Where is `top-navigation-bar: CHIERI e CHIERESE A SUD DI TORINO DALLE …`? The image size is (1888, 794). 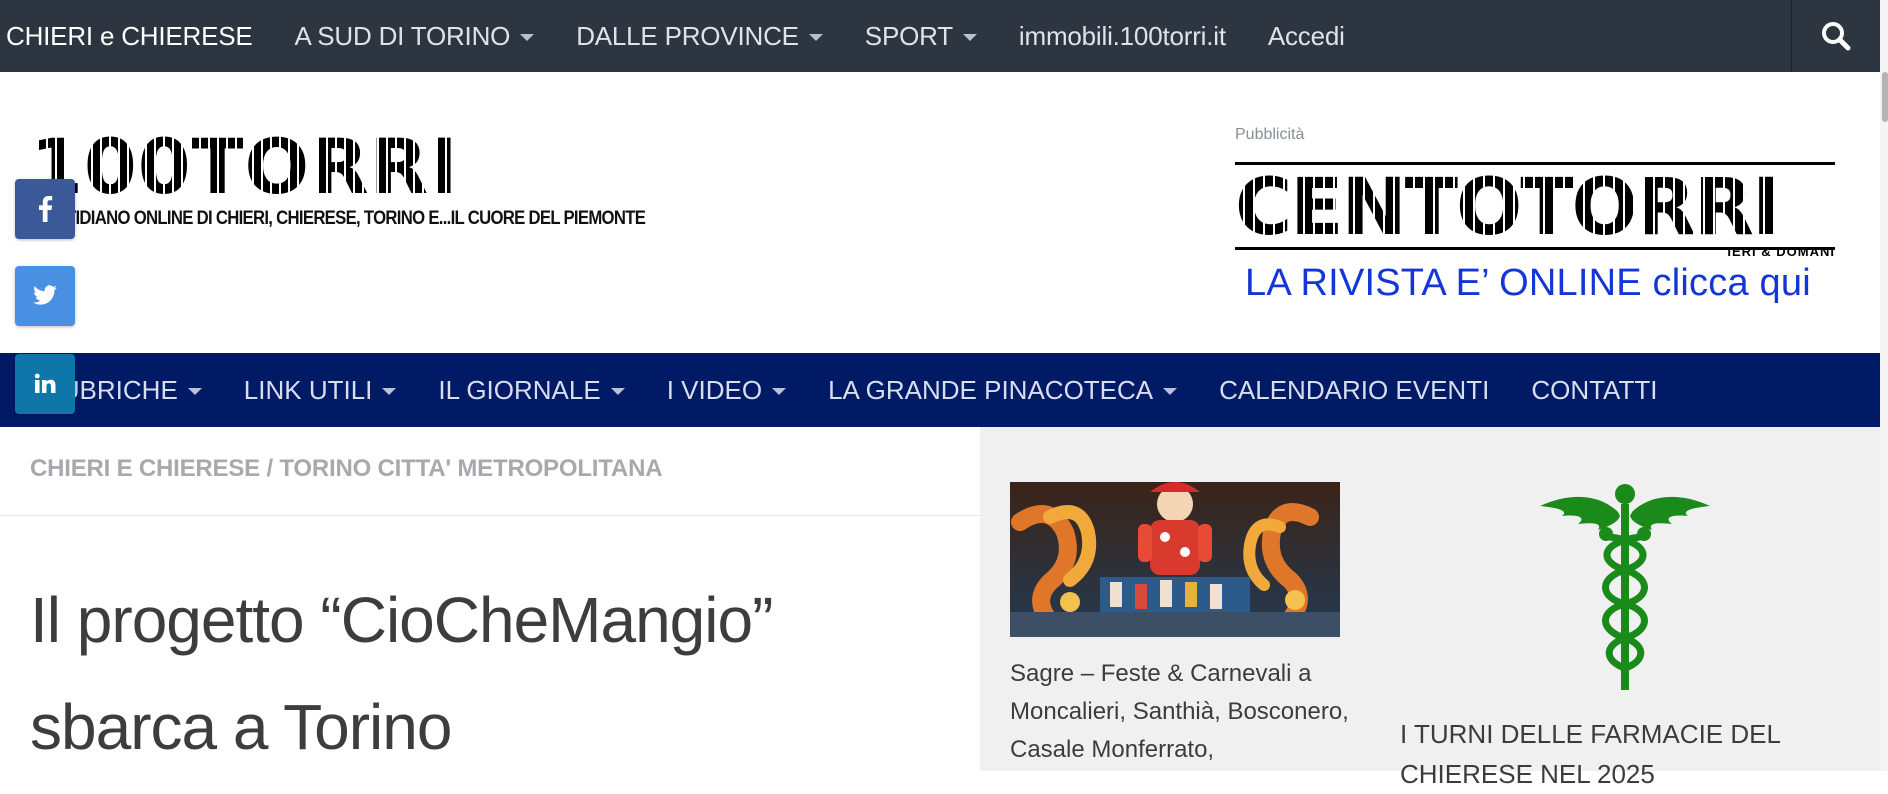 top-navigation-bar: CHIERI e CHIERESE A SUD DI TORINO DALLE … is located at coordinates (940, 36).